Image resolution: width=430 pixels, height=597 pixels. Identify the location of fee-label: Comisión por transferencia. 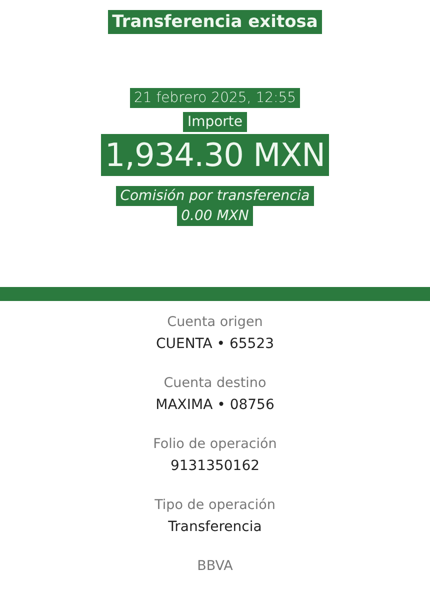
(215, 196).